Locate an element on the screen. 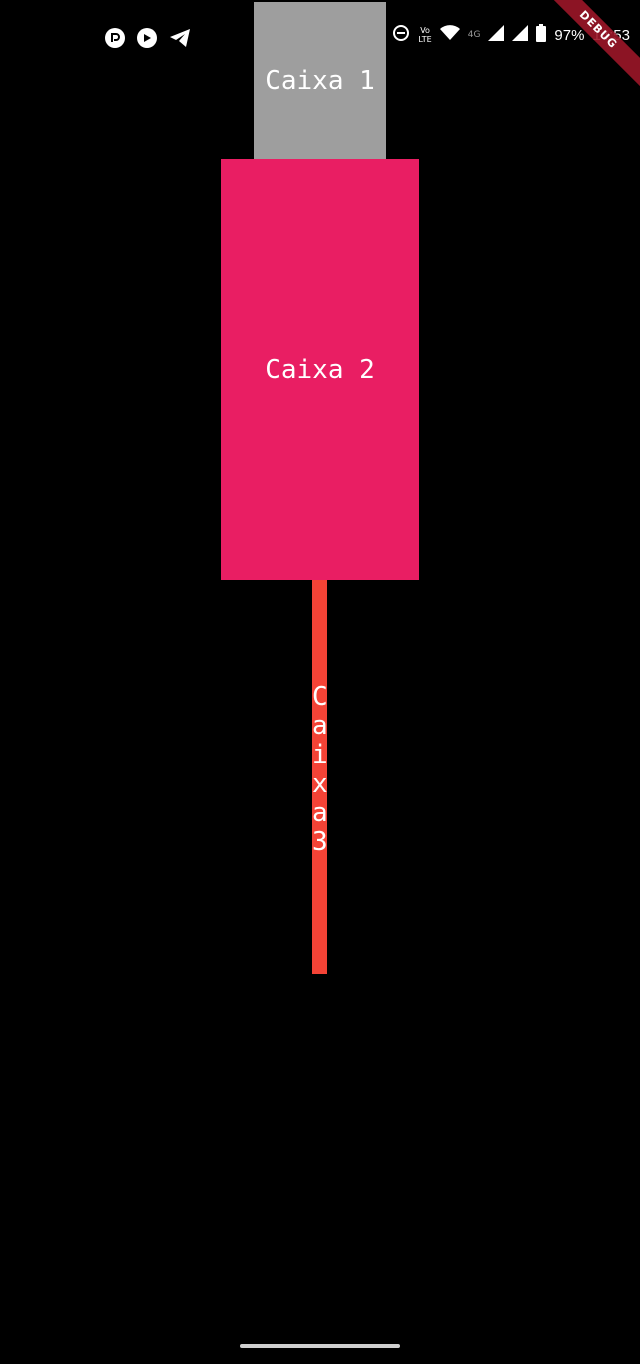 Image resolution: width=640 pixels, height=1364 pixels. network-type-label: 4G is located at coordinates (474, 35).